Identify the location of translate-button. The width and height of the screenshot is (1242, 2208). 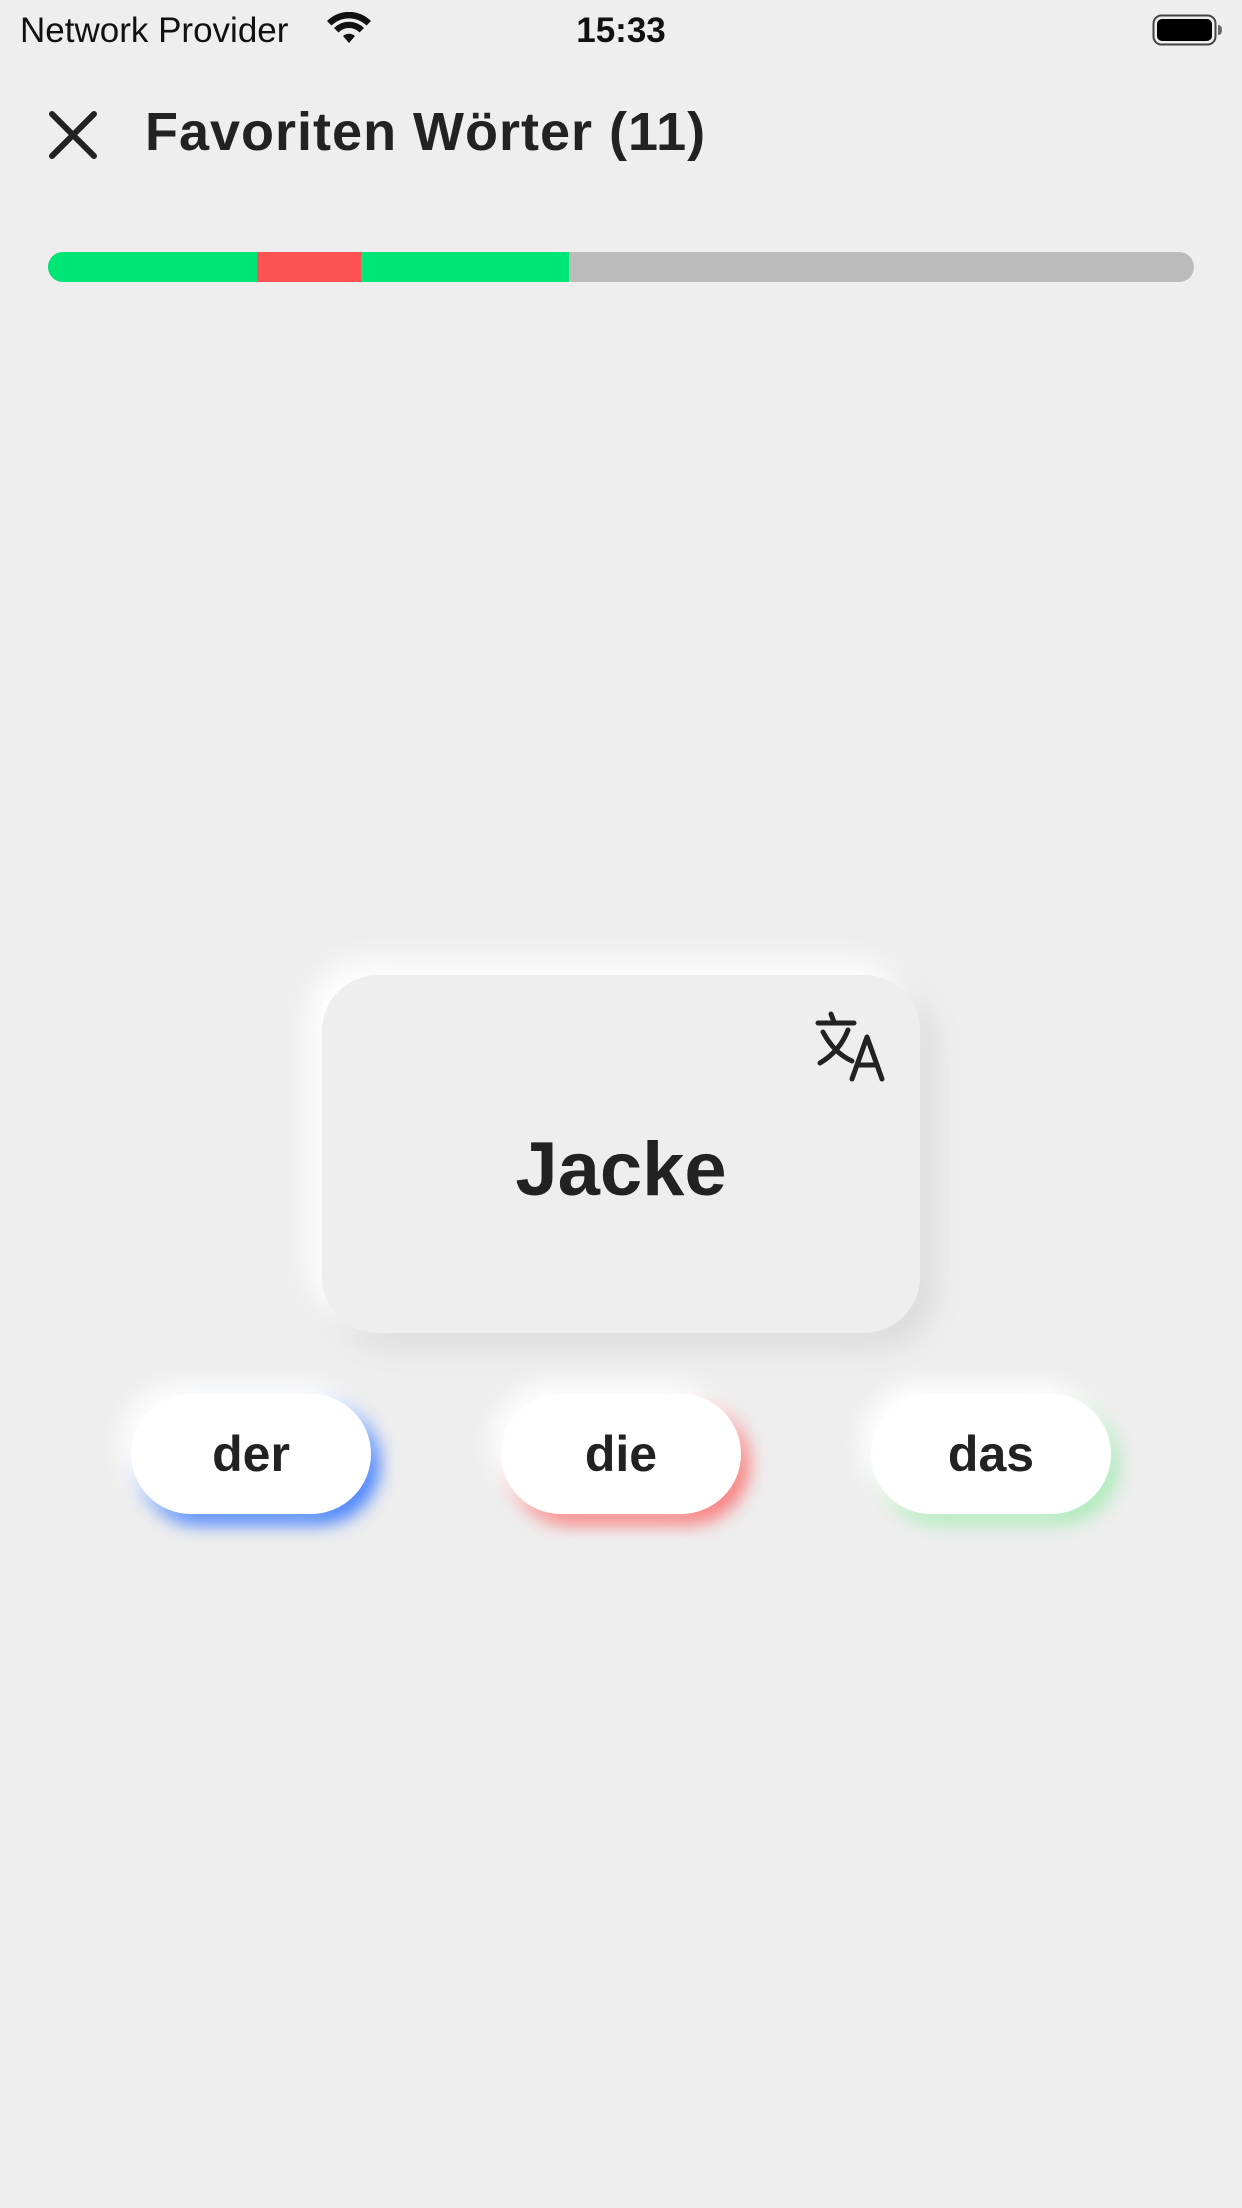
(850, 1047).